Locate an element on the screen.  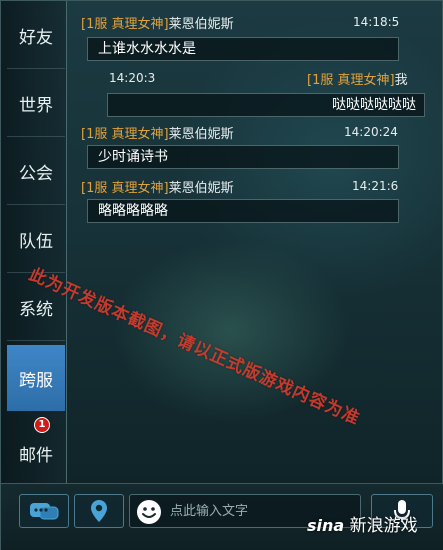
emote-chat-button is located at coordinates (44, 511).